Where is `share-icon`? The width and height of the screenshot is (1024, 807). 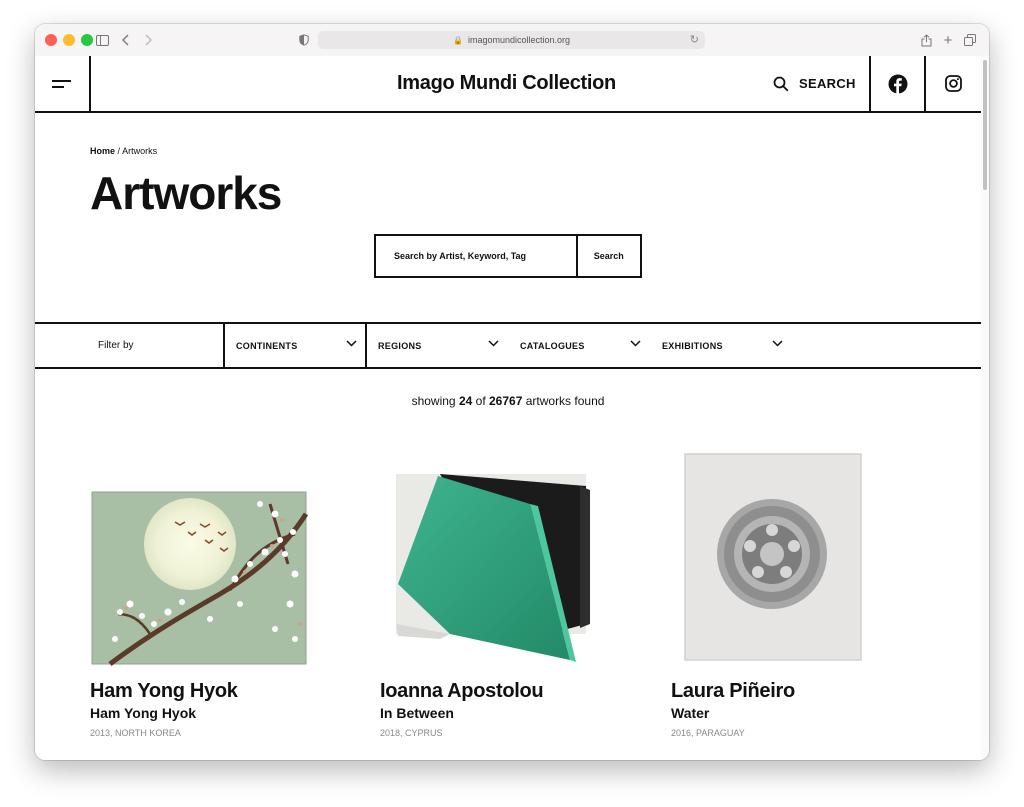
share-icon is located at coordinates (926, 40).